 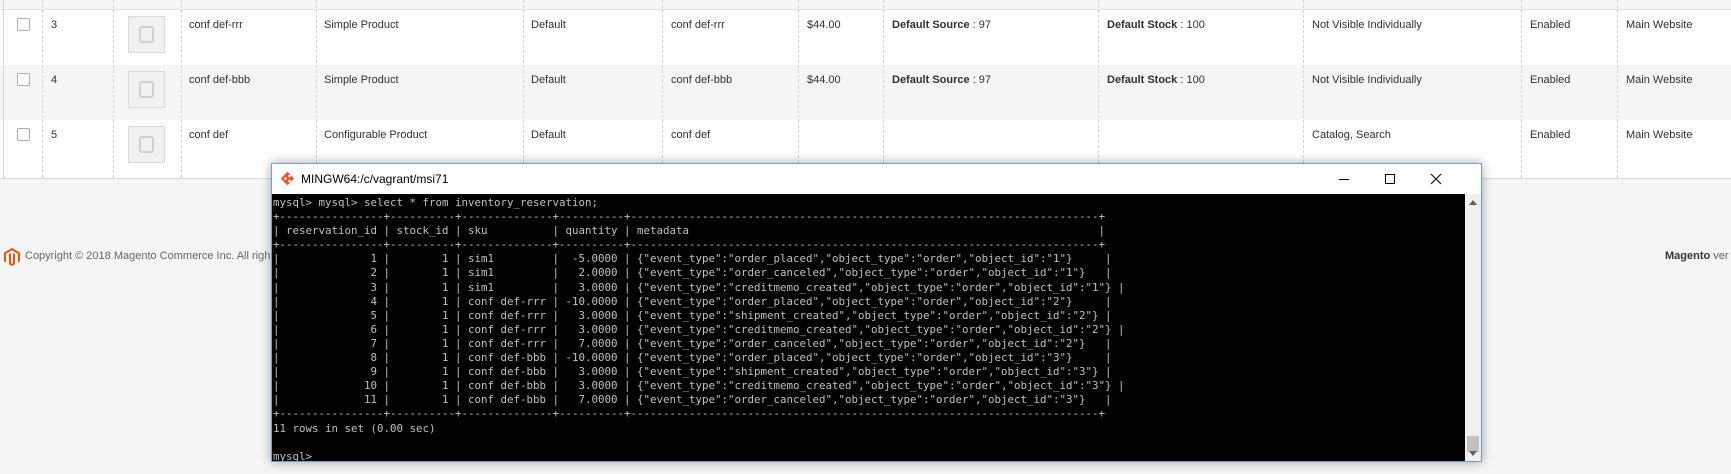 I want to click on terminal-scrollbar, so click(x=1473, y=327).